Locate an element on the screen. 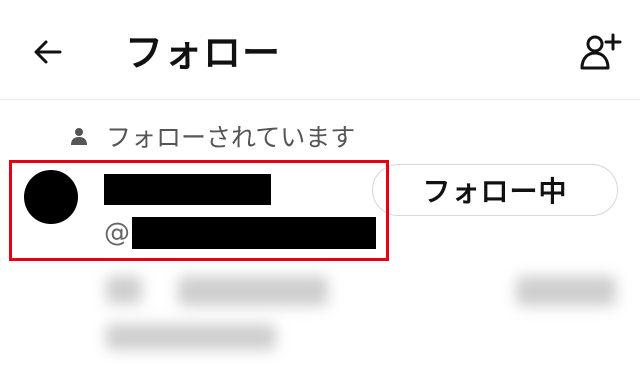  avatar is located at coordinates (51, 197).